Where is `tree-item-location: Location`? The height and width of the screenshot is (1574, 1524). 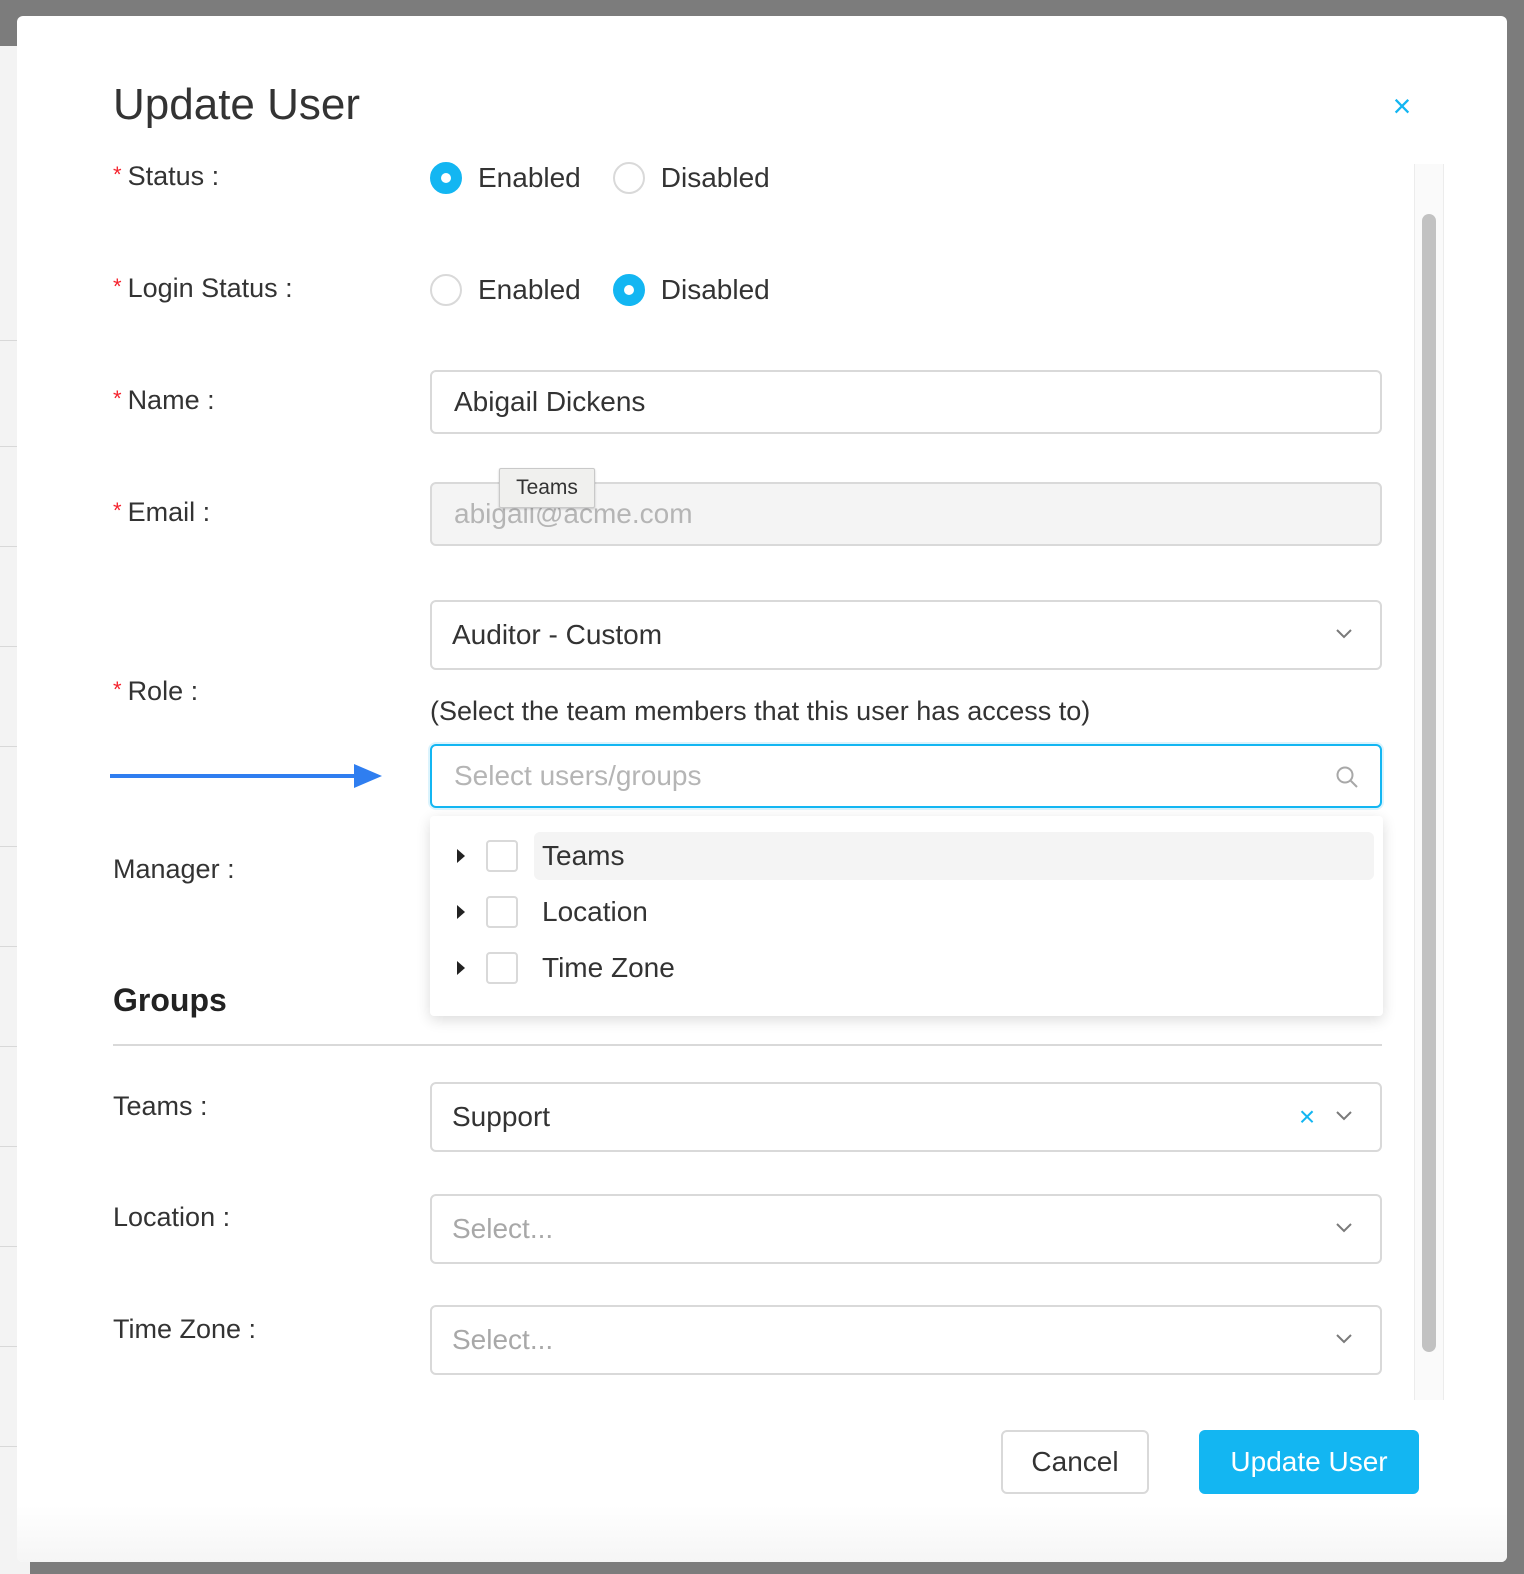 tree-item-location: Location is located at coordinates (906, 912).